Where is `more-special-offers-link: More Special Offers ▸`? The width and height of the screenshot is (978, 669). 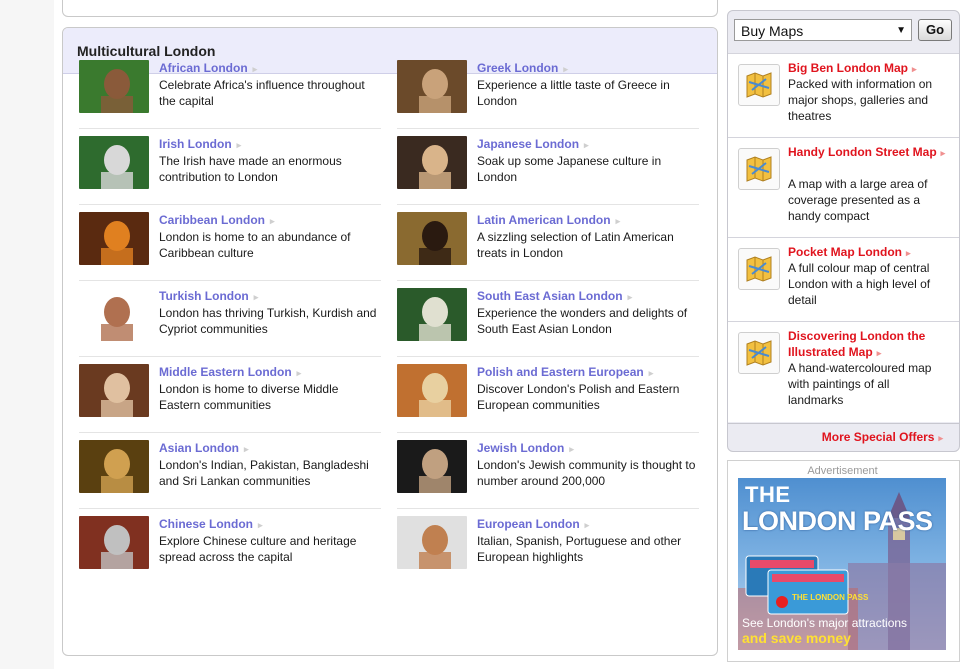 more-special-offers-link: More Special Offers ▸ is located at coordinates (843, 436).